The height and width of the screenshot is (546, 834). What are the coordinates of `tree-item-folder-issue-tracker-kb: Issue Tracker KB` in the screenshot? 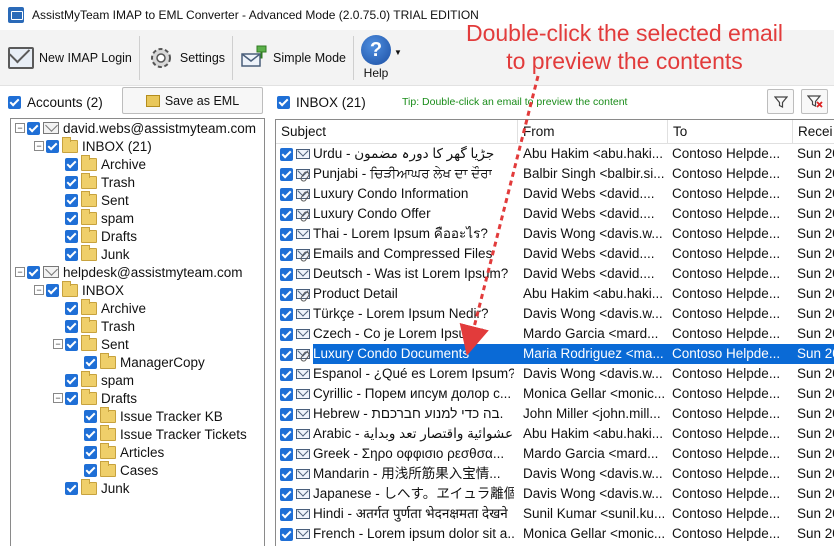 It's located at (147, 415).